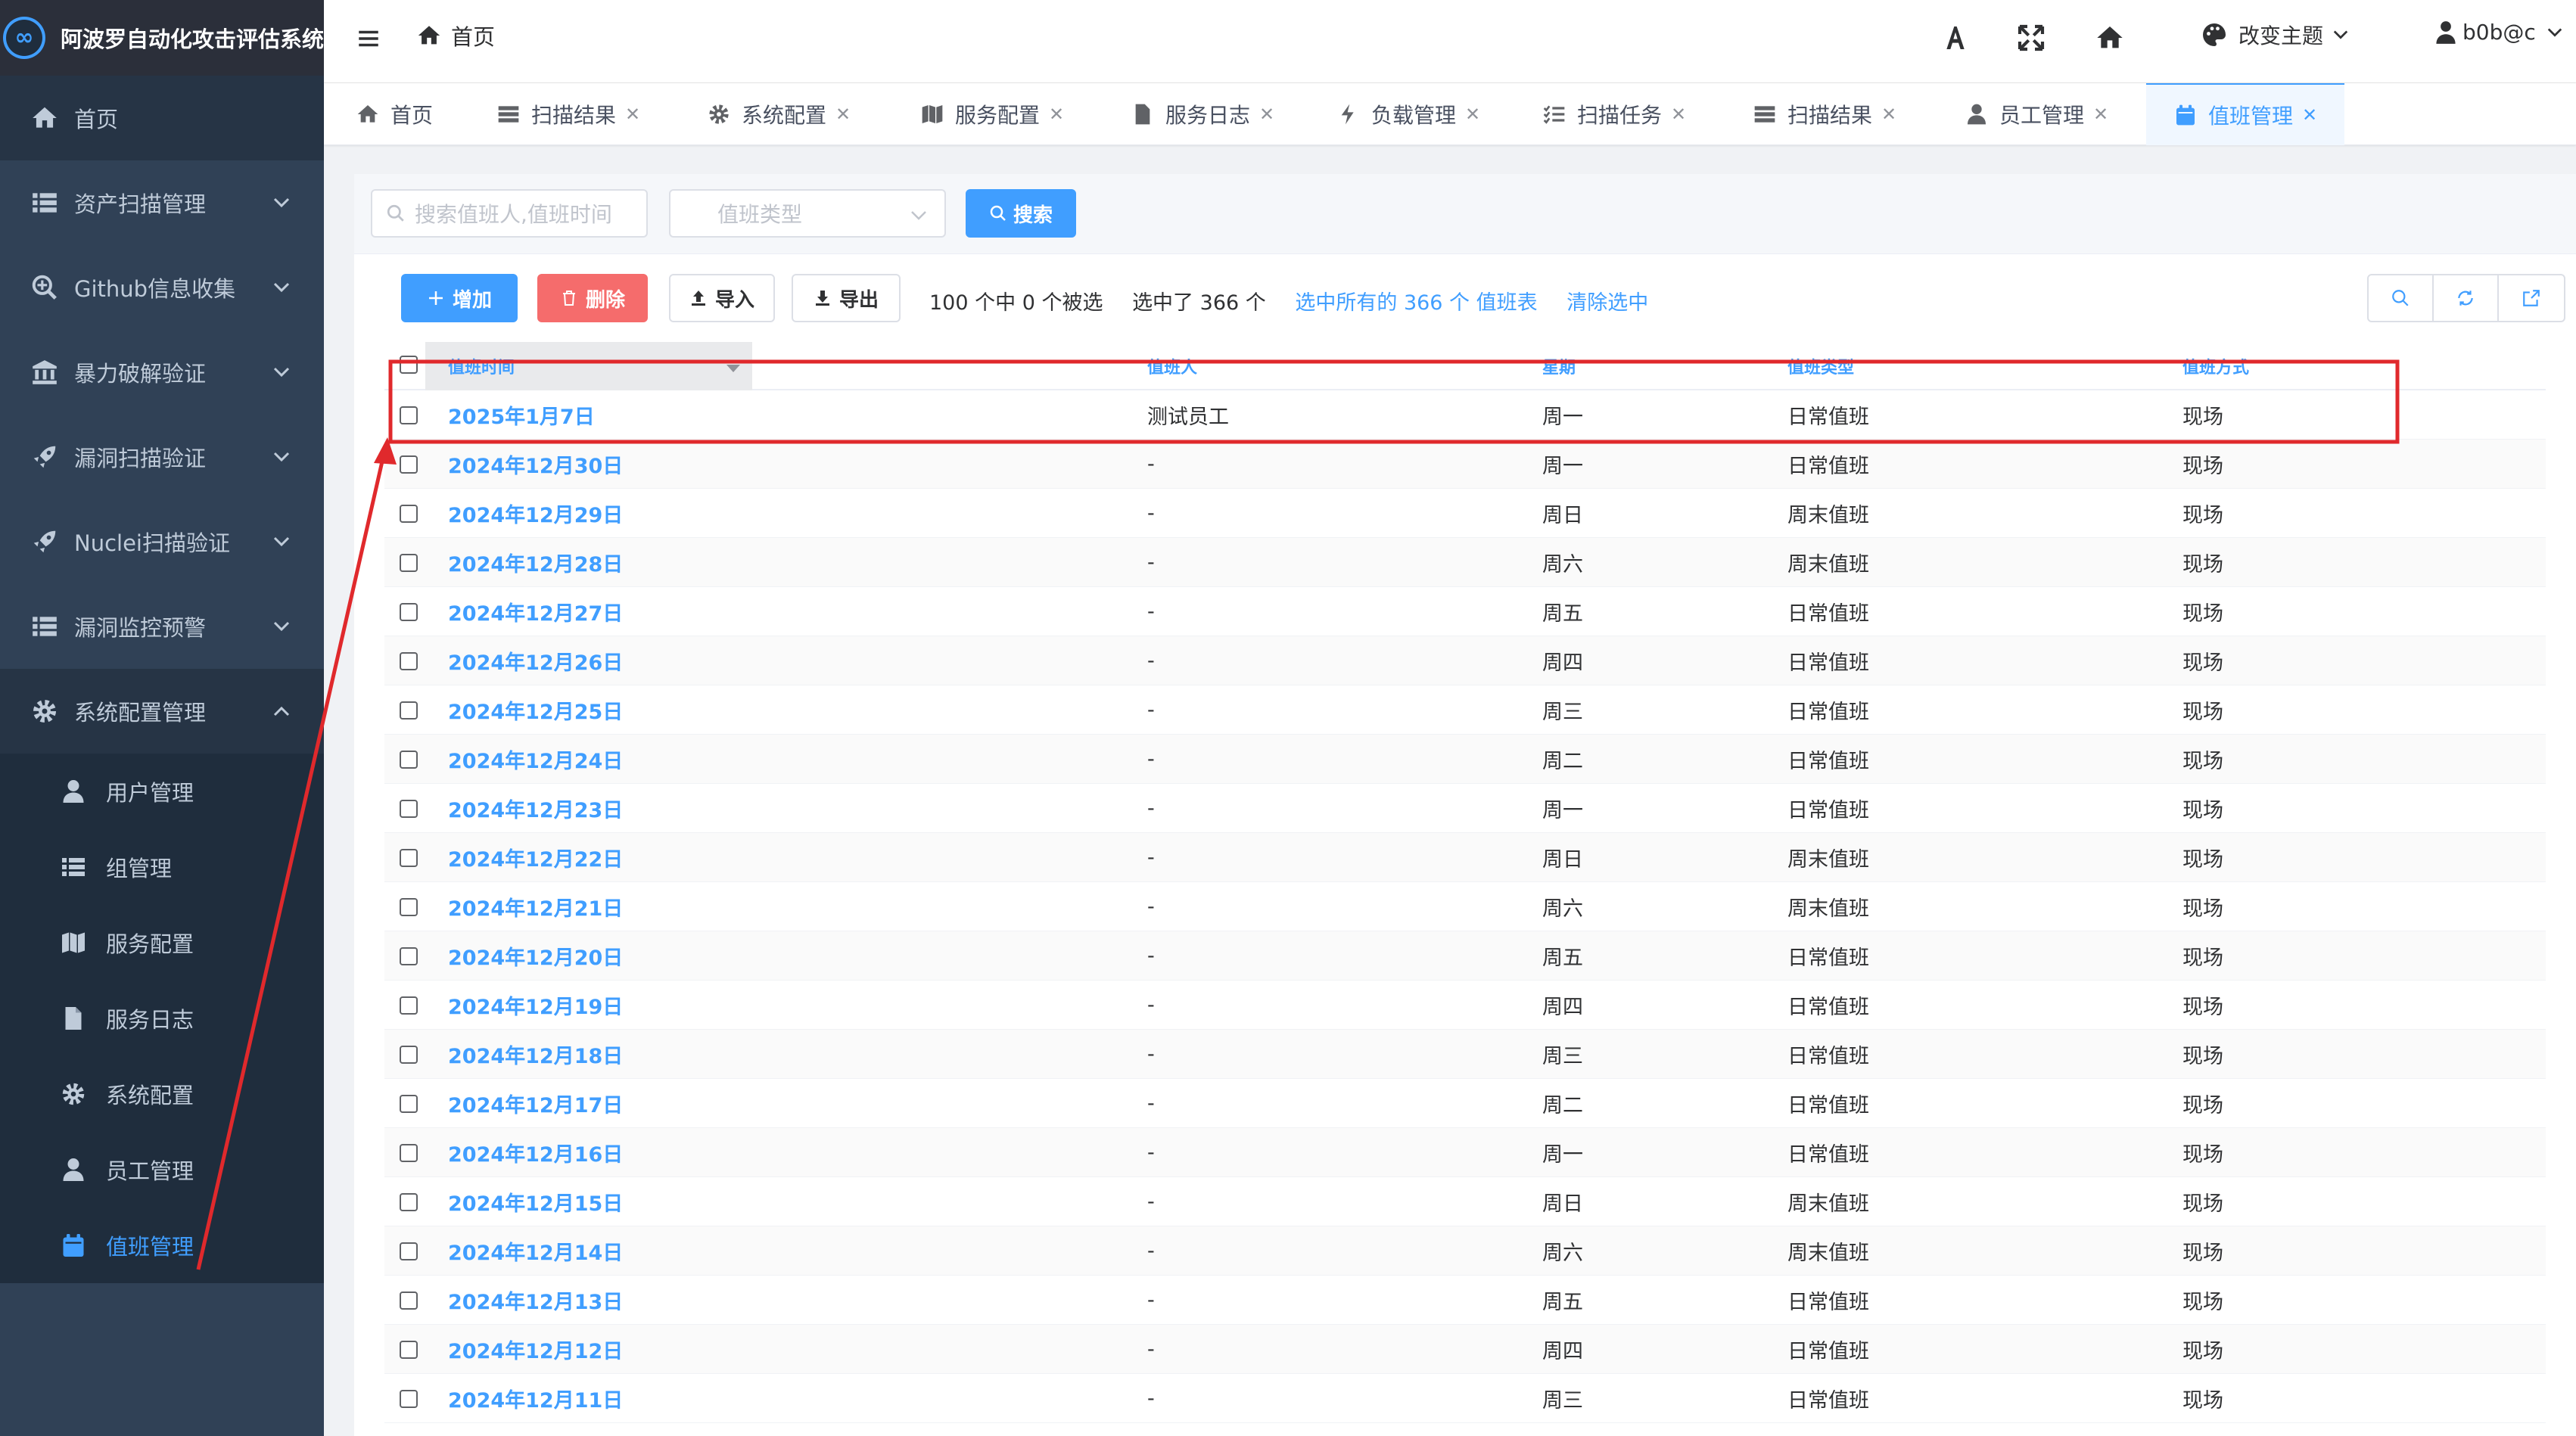 The height and width of the screenshot is (1436, 2576). What do you see at coordinates (535, 1201) in the screenshot?
I see `duty-date-link: 2024年12月15日` at bounding box center [535, 1201].